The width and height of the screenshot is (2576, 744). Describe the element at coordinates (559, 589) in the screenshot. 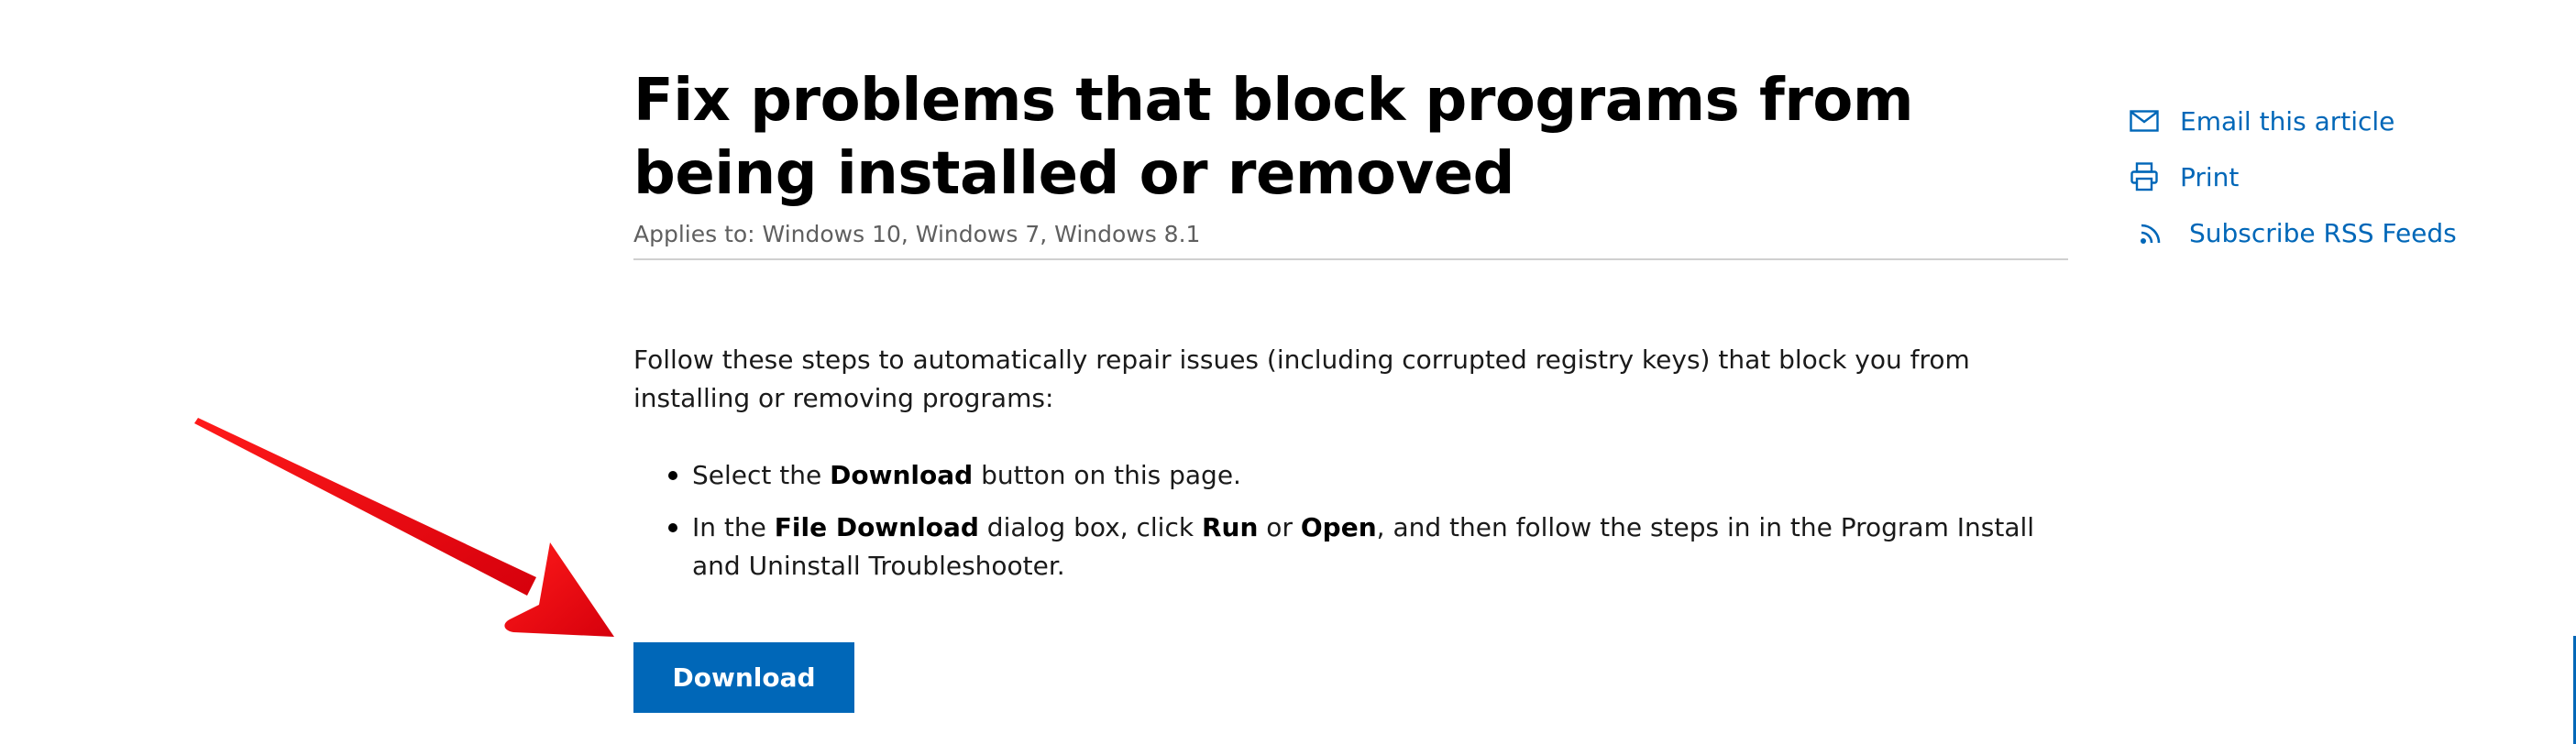

I see `arrow-head` at that location.